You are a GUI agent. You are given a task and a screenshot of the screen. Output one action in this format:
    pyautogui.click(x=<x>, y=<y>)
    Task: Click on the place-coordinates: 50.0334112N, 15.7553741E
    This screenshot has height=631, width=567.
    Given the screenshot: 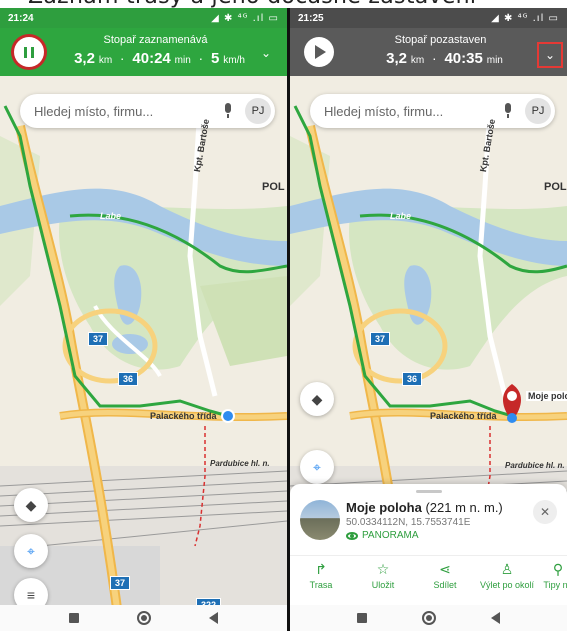 What is the action you would take?
    pyautogui.click(x=408, y=522)
    